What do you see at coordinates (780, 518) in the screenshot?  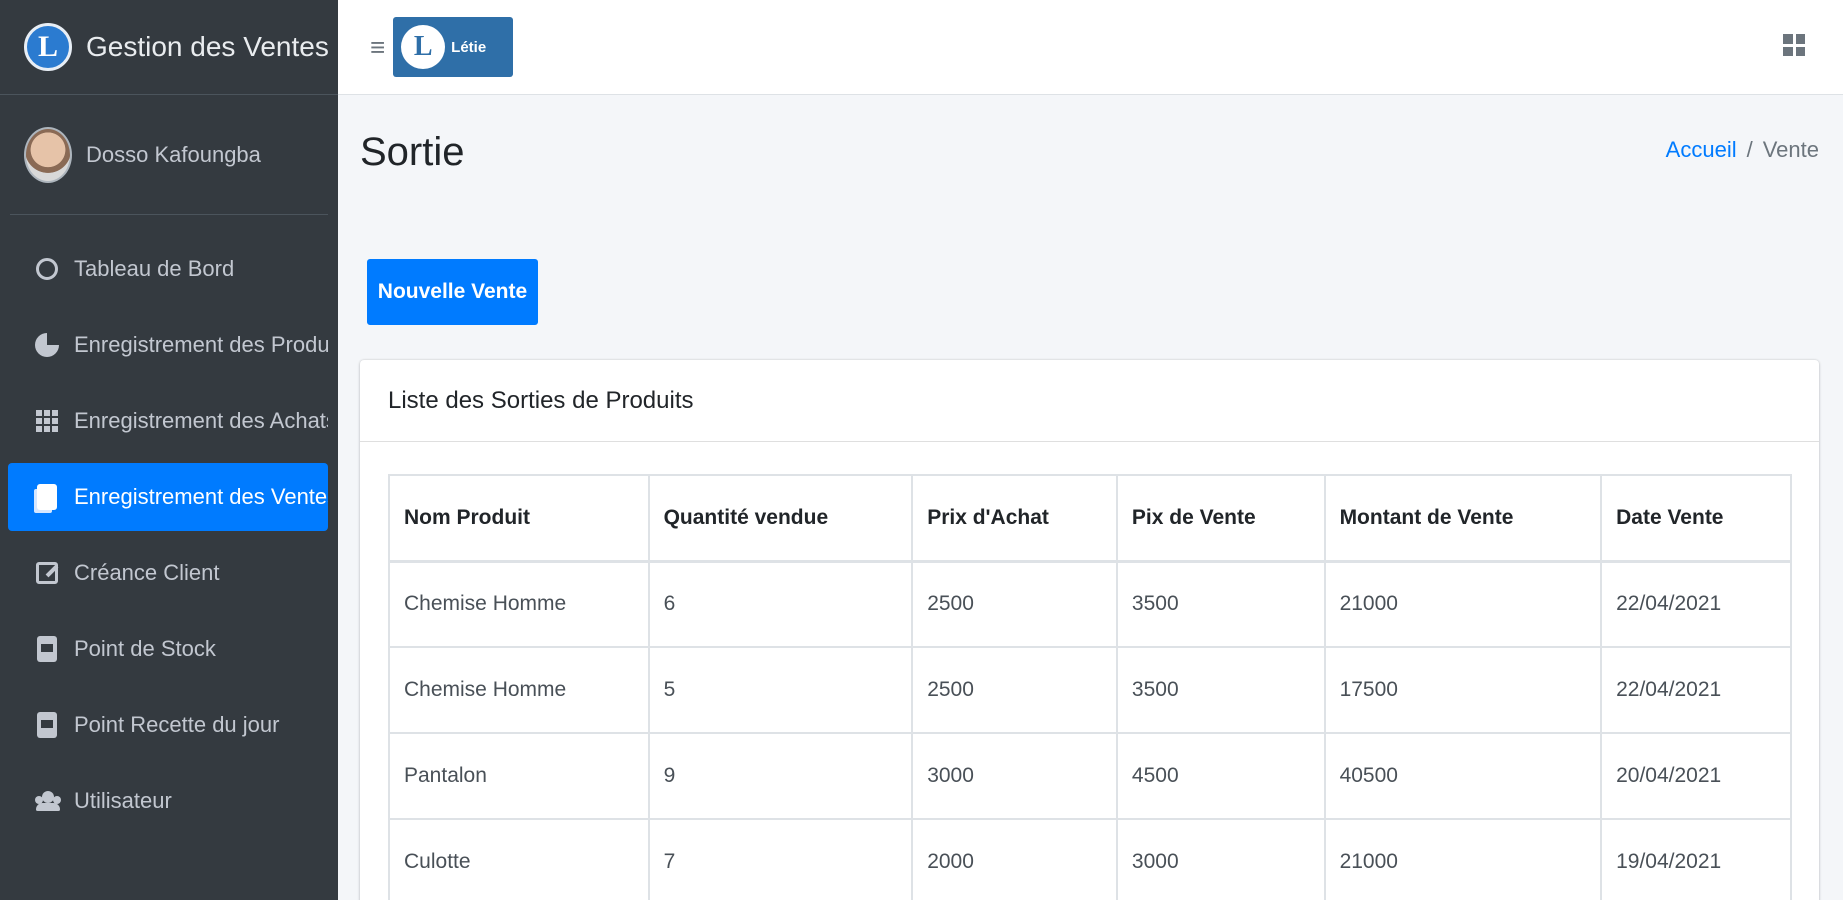 I see `column-header-quantite: Quantité vendue` at bounding box center [780, 518].